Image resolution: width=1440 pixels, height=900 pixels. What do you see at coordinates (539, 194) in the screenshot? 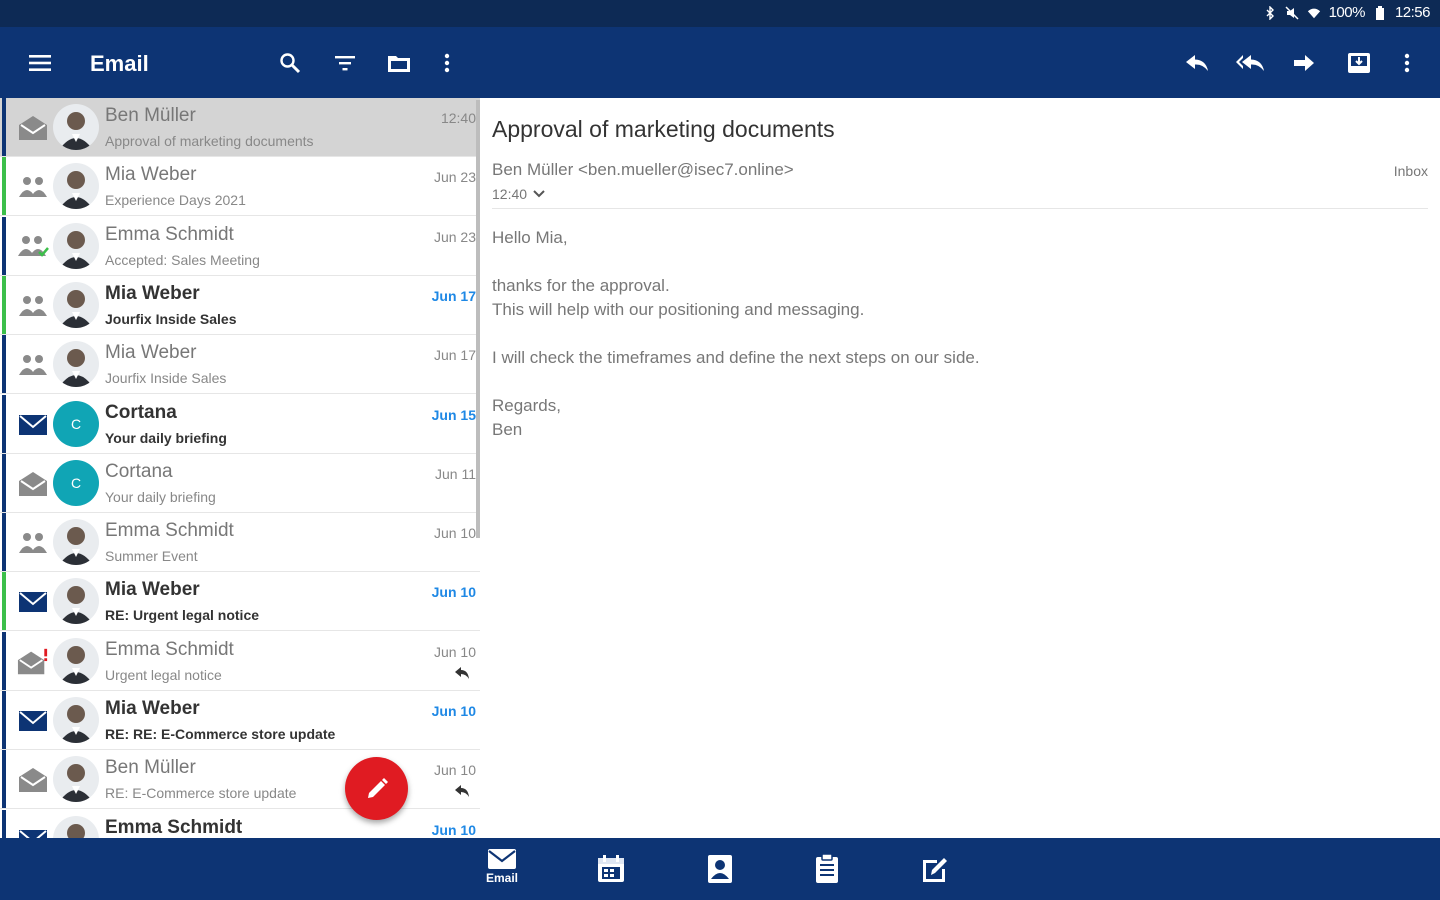
I see `chevron-down-icon` at bounding box center [539, 194].